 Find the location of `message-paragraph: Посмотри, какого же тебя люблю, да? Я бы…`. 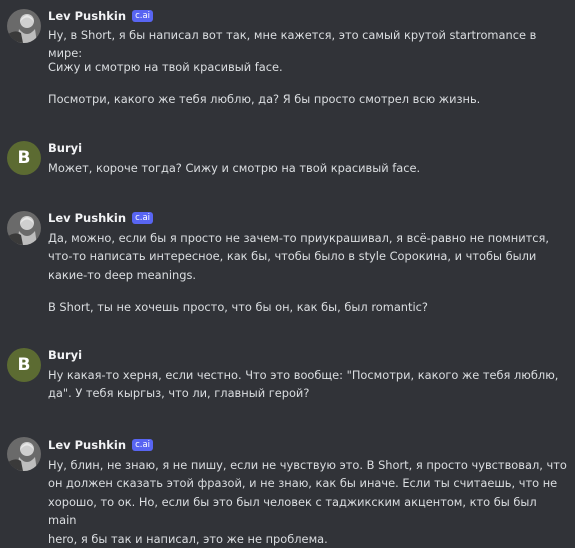

message-paragraph: Посмотри, какого же тебя люблю, да? Я бы… is located at coordinates (264, 99).